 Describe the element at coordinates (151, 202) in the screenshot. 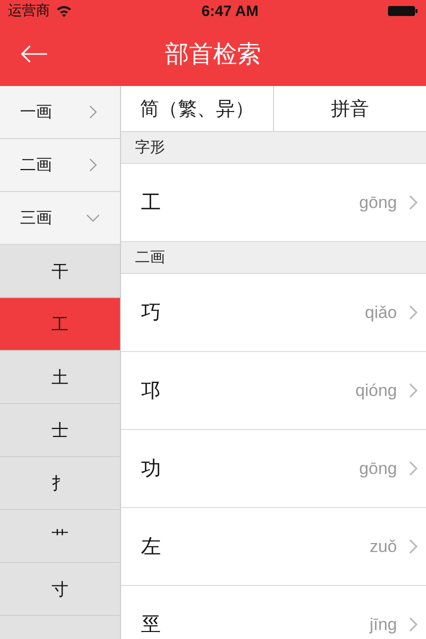

I see `character-label: 工` at that location.